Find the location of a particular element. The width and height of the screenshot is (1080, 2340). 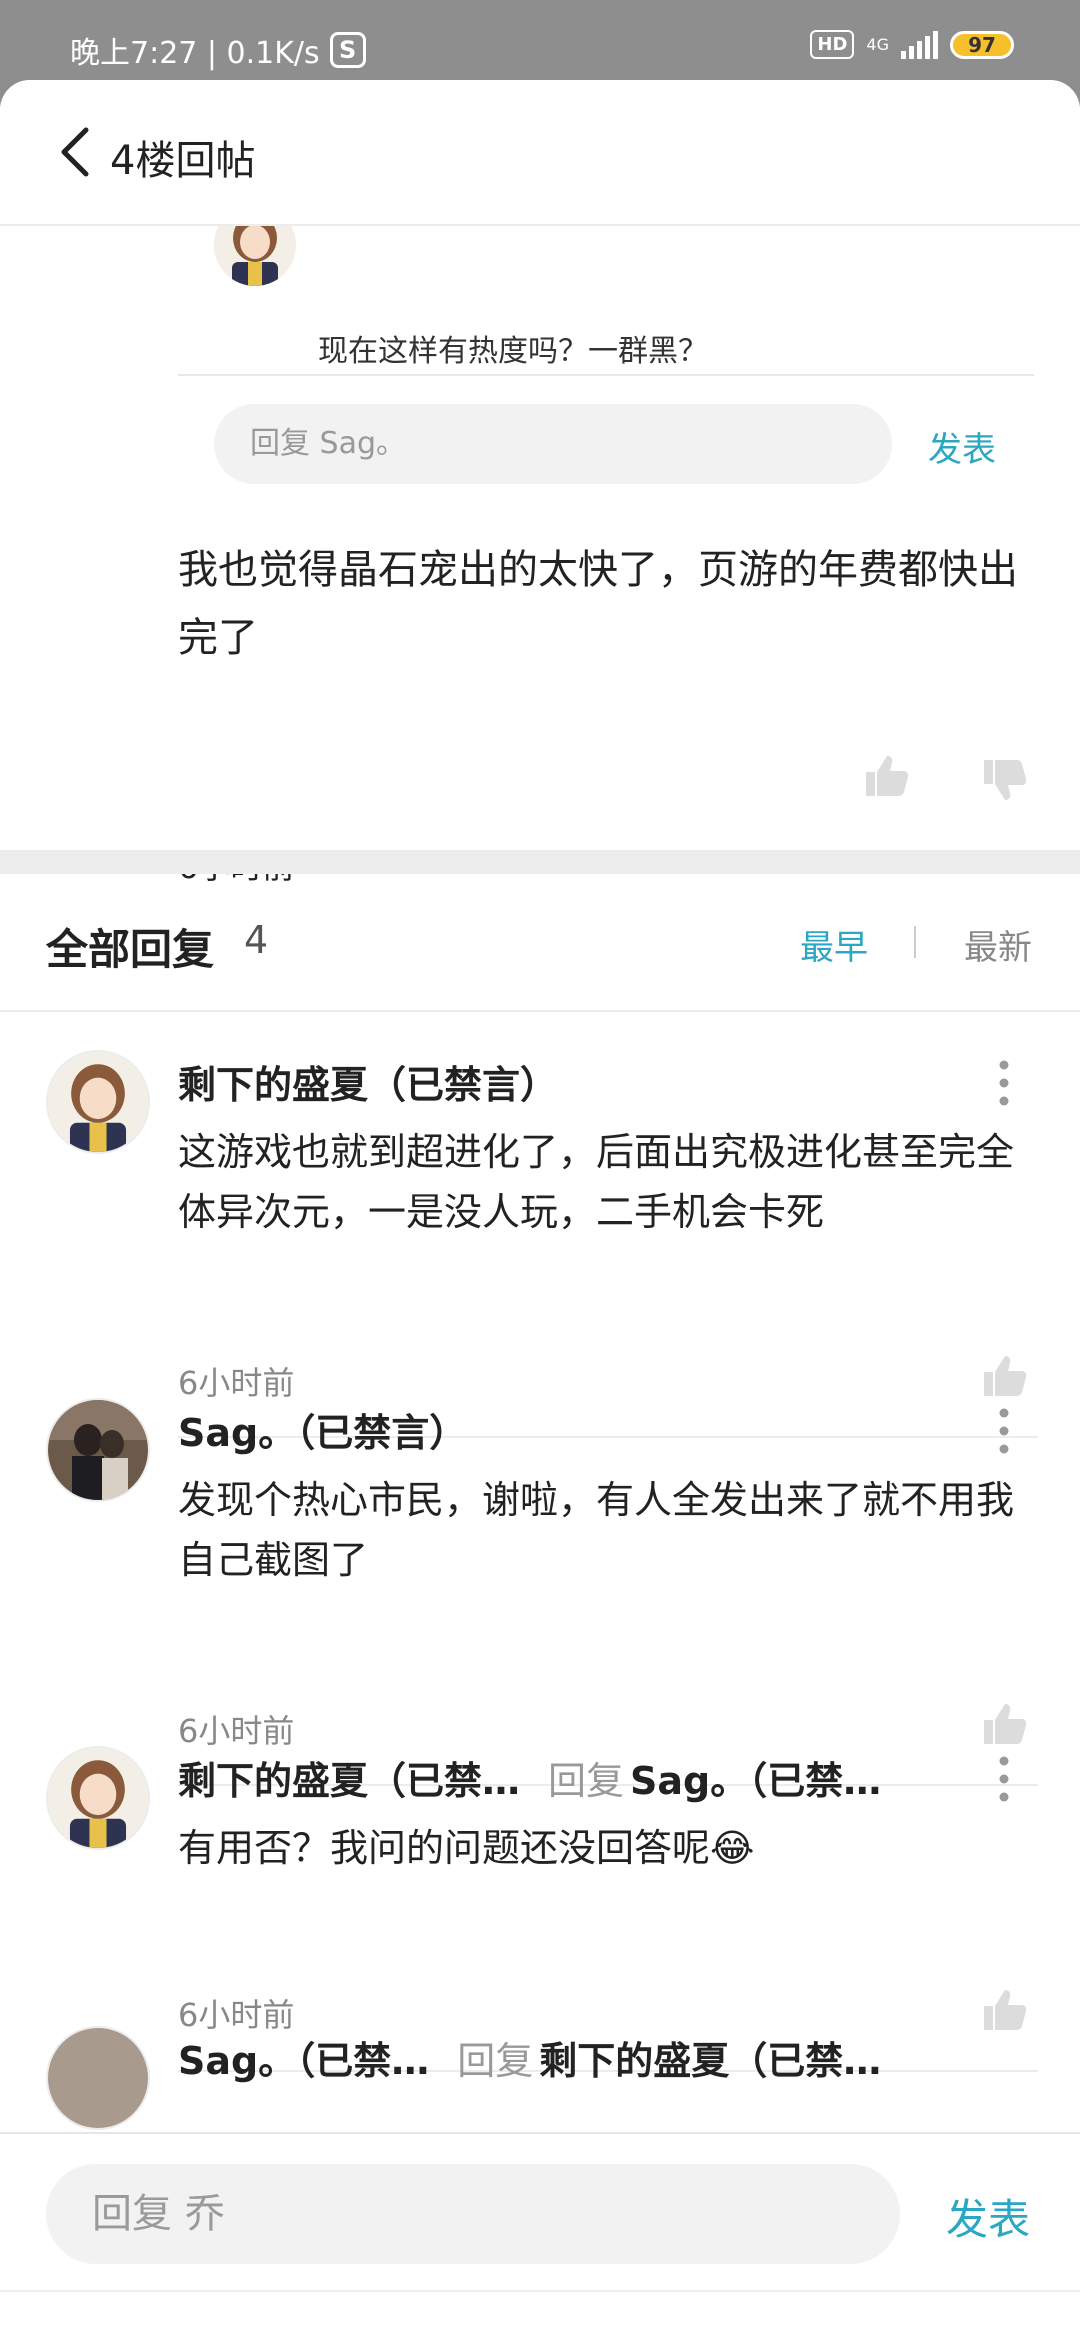

system-nav-bar is located at coordinates (540, 2315).